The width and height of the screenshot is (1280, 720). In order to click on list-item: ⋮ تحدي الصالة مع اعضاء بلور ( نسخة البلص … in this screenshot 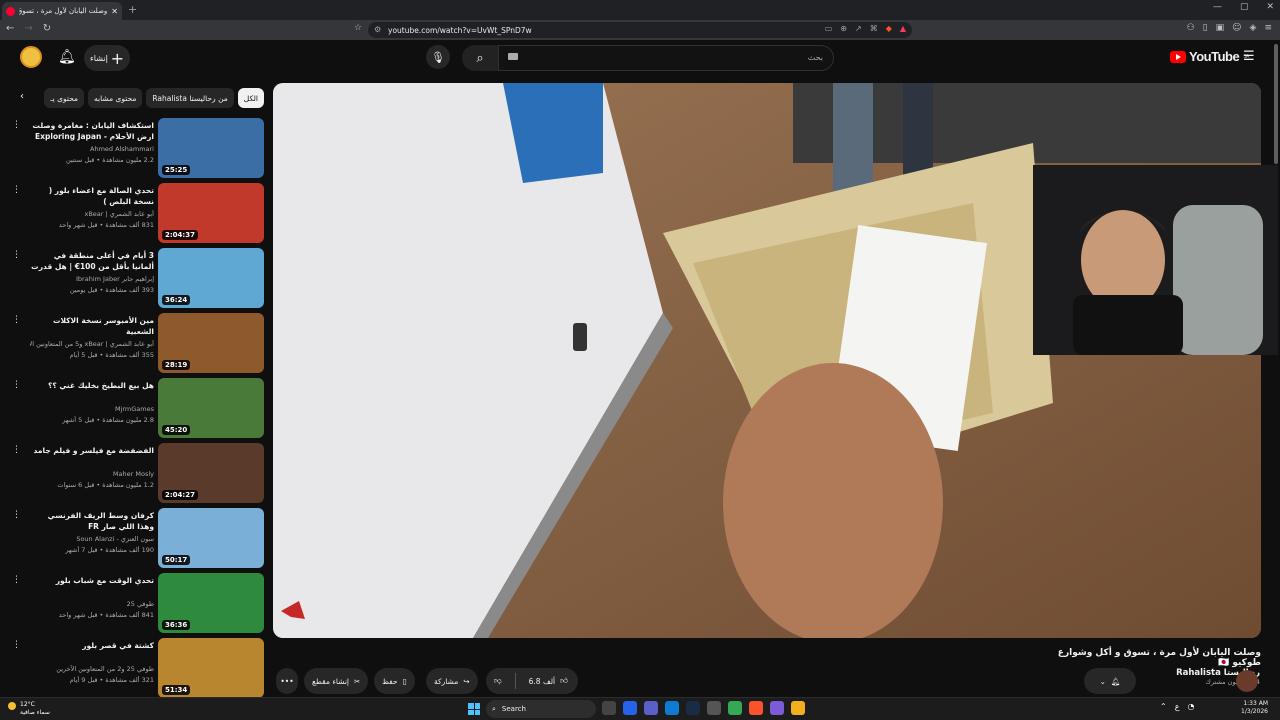, I will do `click(137, 215)`.